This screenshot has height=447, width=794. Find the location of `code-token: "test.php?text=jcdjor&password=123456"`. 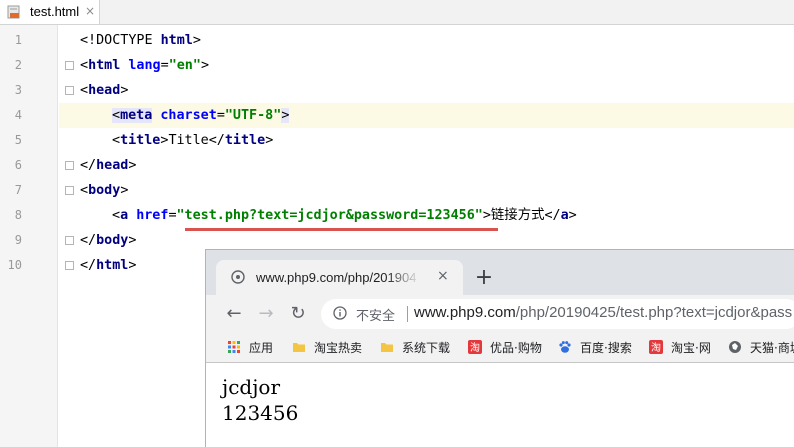

code-token: "test.php?text=jcdjor&password=123456" is located at coordinates (329, 215).